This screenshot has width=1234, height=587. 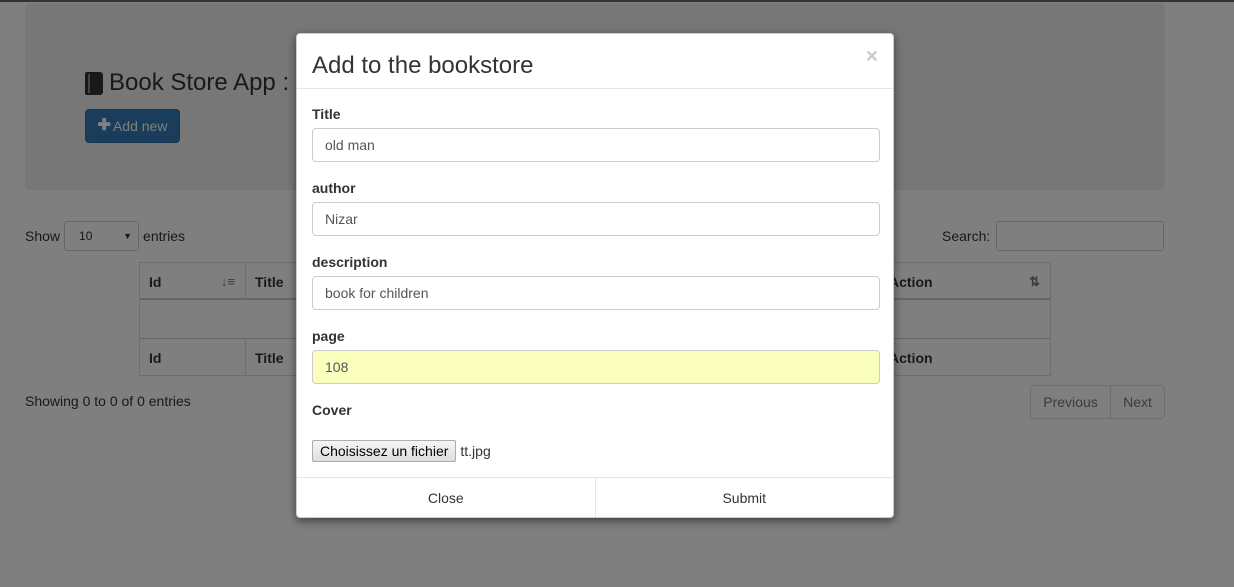 What do you see at coordinates (326, 114) in the screenshot?
I see `title-label: Title` at bounding box center [326, 114].